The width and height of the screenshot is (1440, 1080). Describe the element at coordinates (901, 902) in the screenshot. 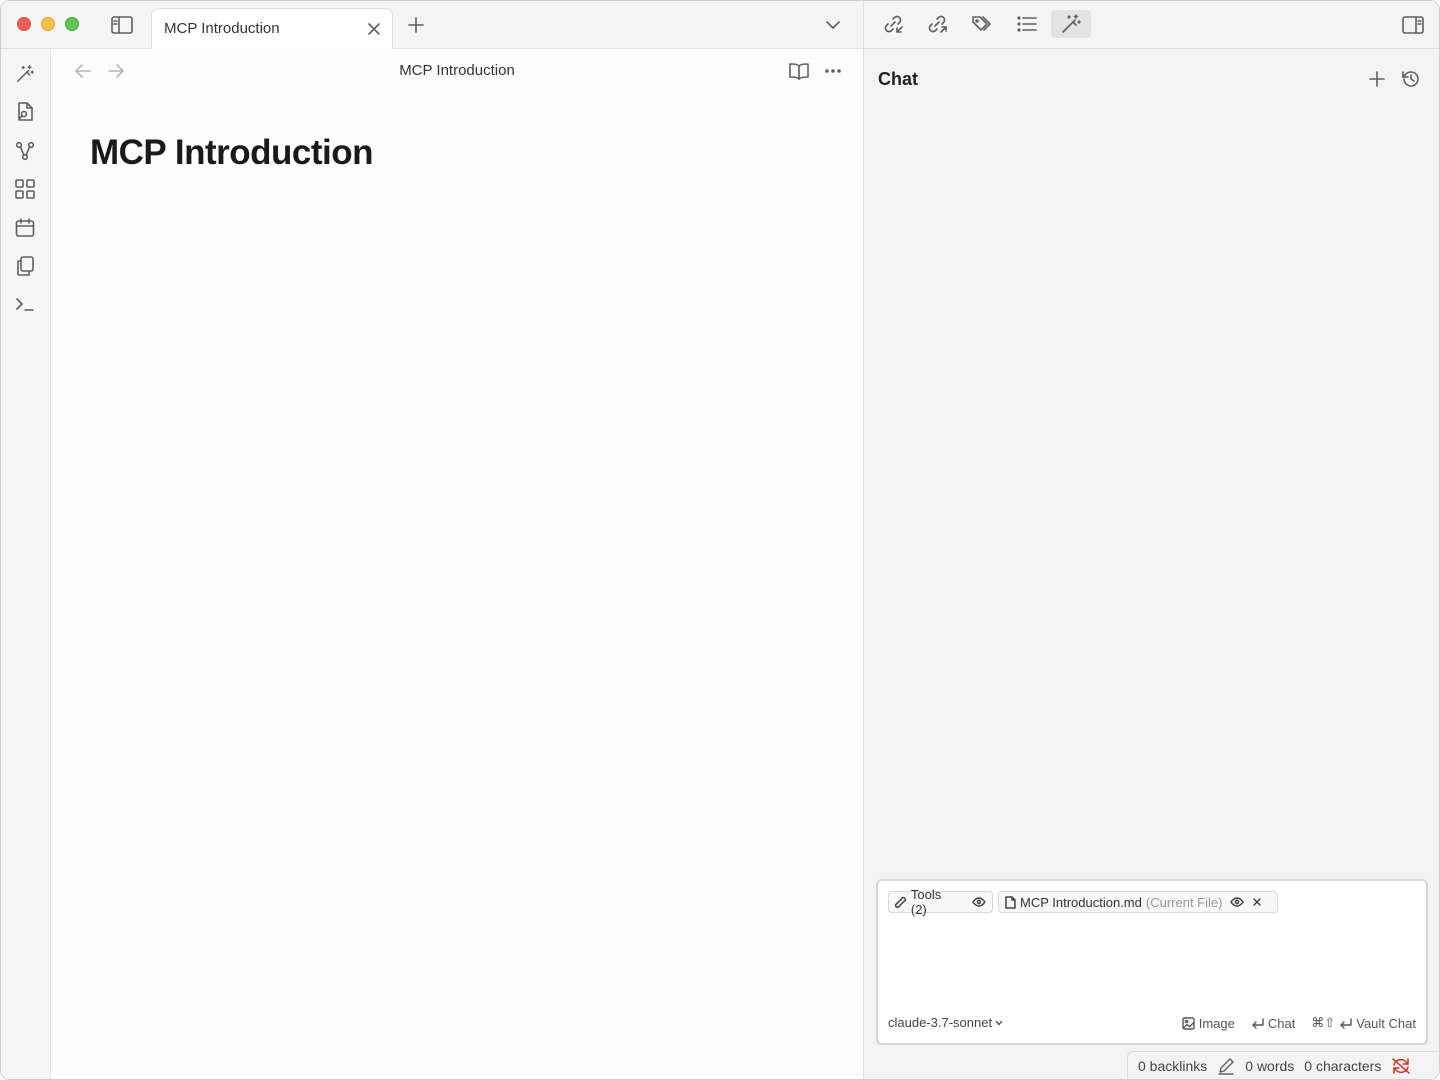

I see `wrench-icon` at that location.